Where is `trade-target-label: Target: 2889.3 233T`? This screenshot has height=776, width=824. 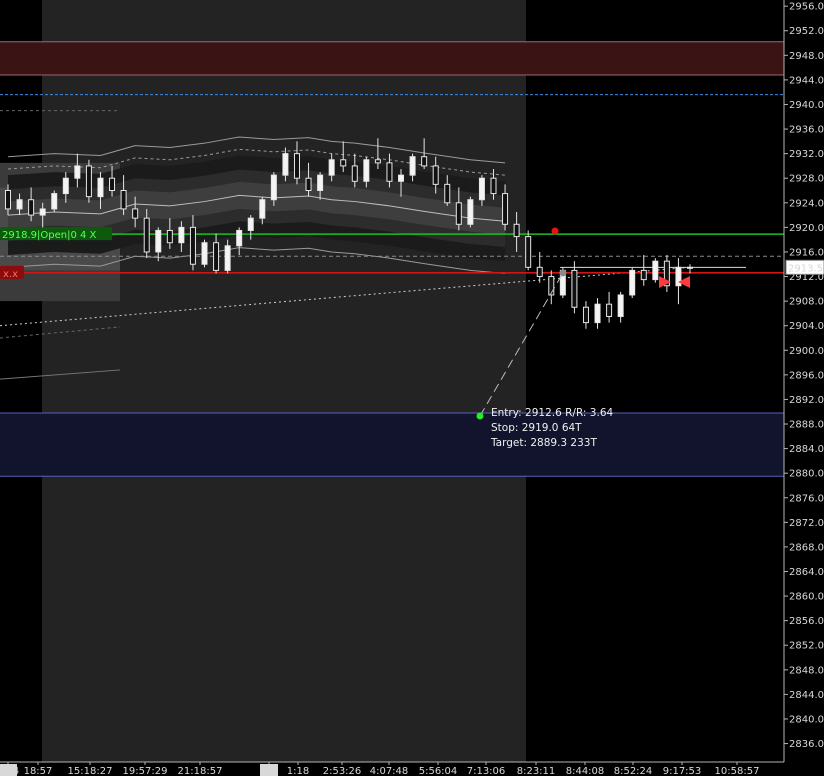 trade-target-label: Target: 2889.3 233T is located at coordinates (543, 443).